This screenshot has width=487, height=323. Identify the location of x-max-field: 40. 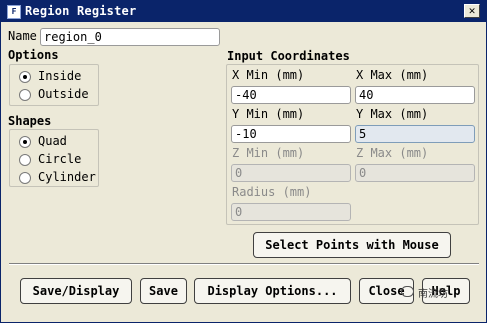
(415, 95).